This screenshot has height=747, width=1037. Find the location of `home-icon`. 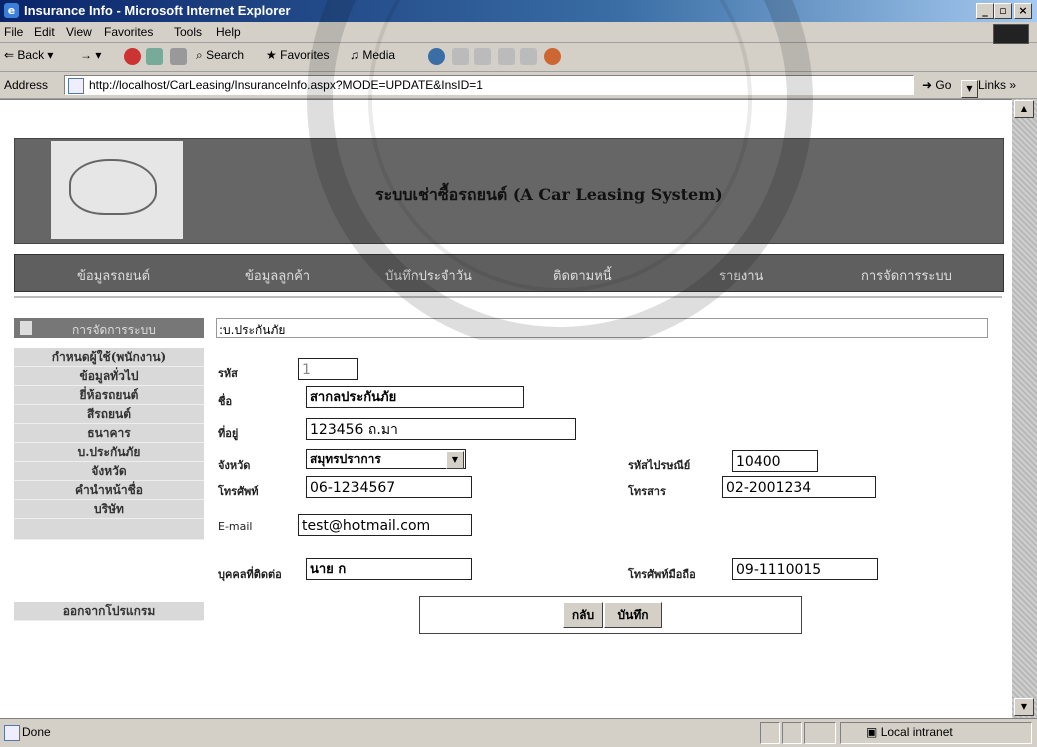

home-icon is located at coordinates (178, 56).